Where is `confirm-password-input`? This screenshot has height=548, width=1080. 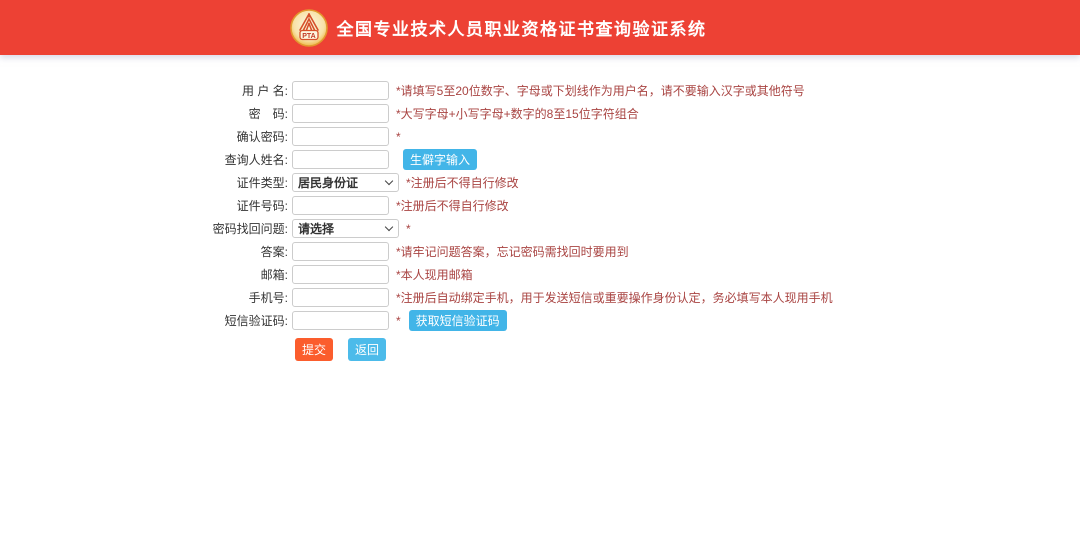
confirm-password-input is located at coordinates (340, 136).